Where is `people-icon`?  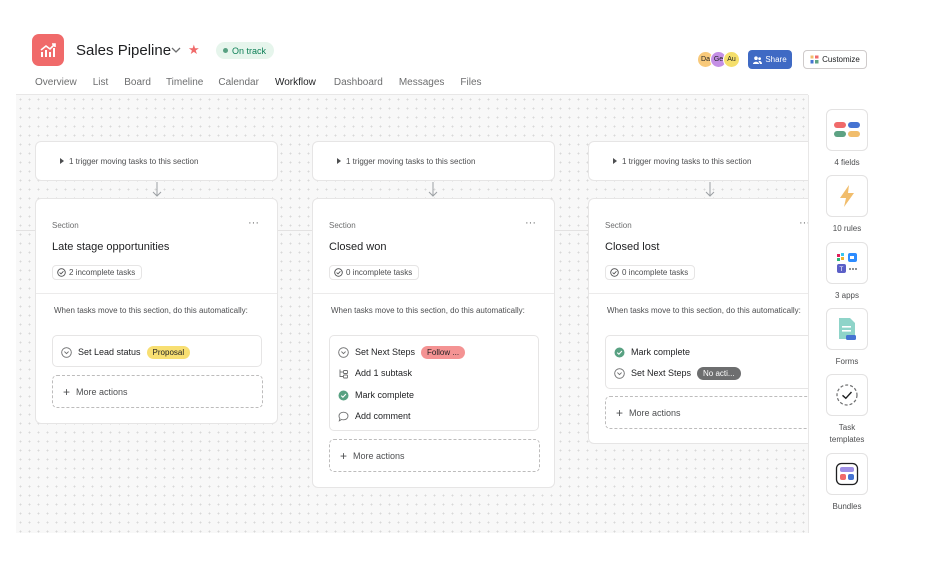
people-icon is located at coordinates (758, 59).